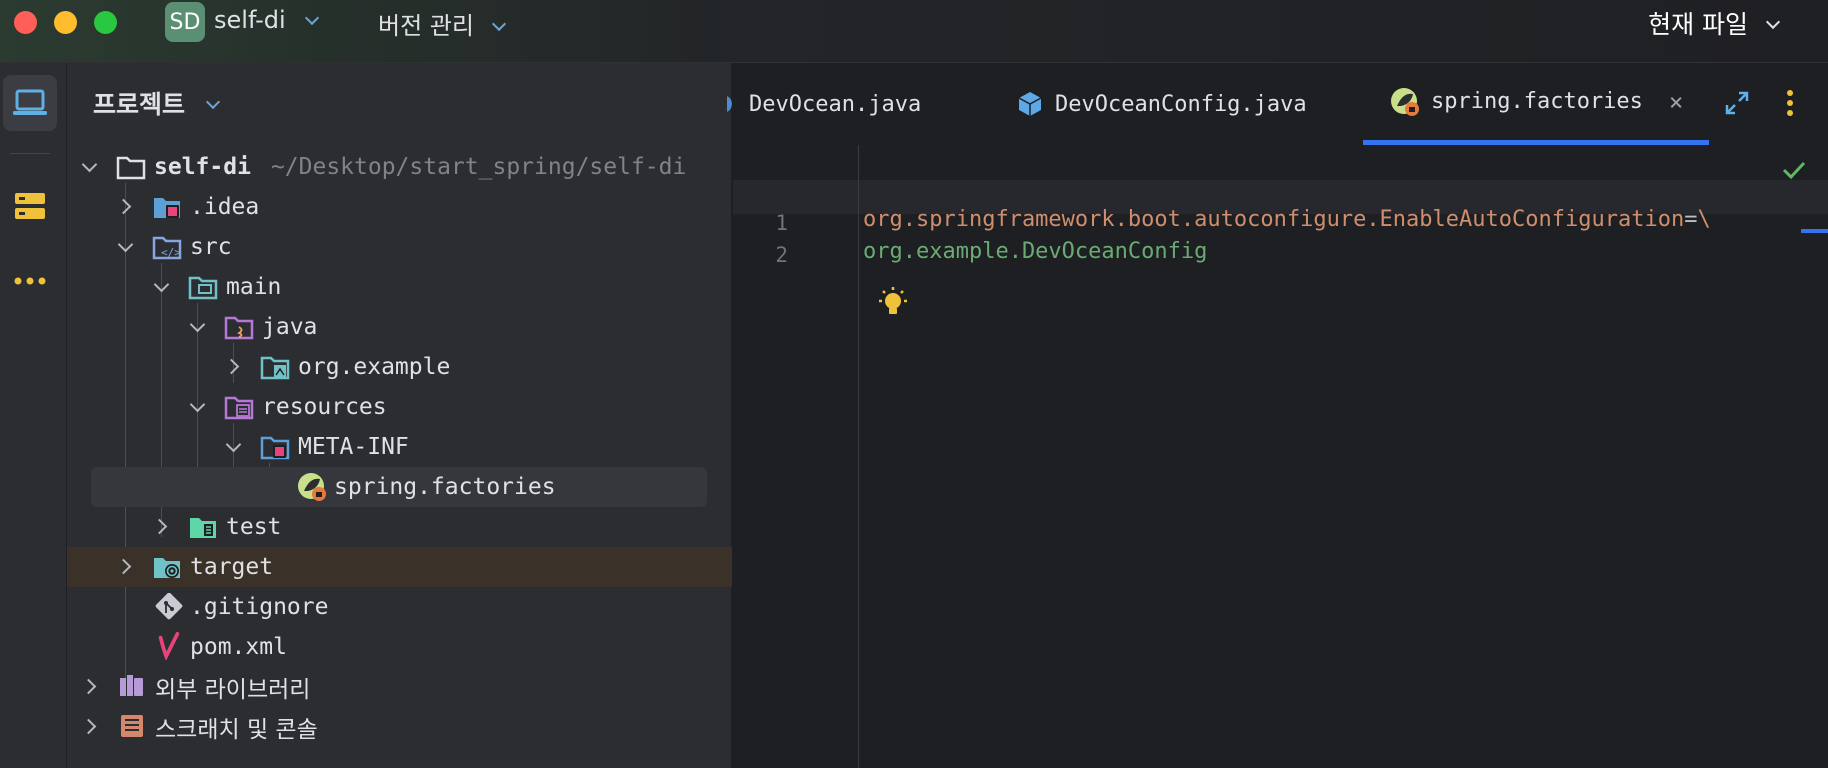 Image resolution: width=1828 pixels, height=768 pixels. I want to click on run-config-selector: 현재 파일, so click(1714, 23).